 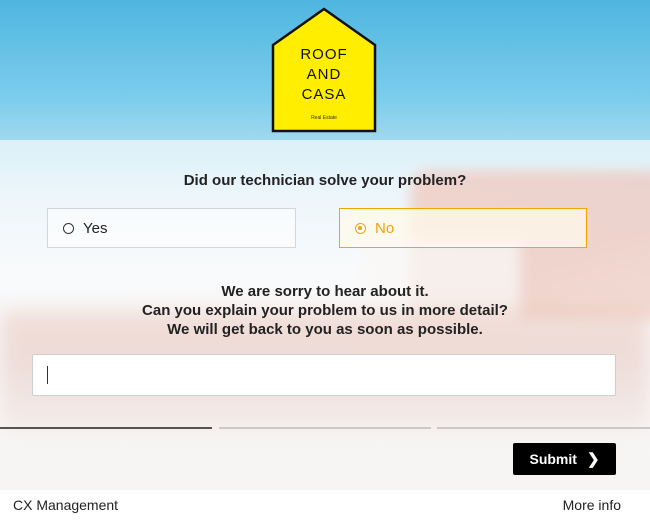 I want to click on footer-brand: CX Management, so click(x=66, y=505).